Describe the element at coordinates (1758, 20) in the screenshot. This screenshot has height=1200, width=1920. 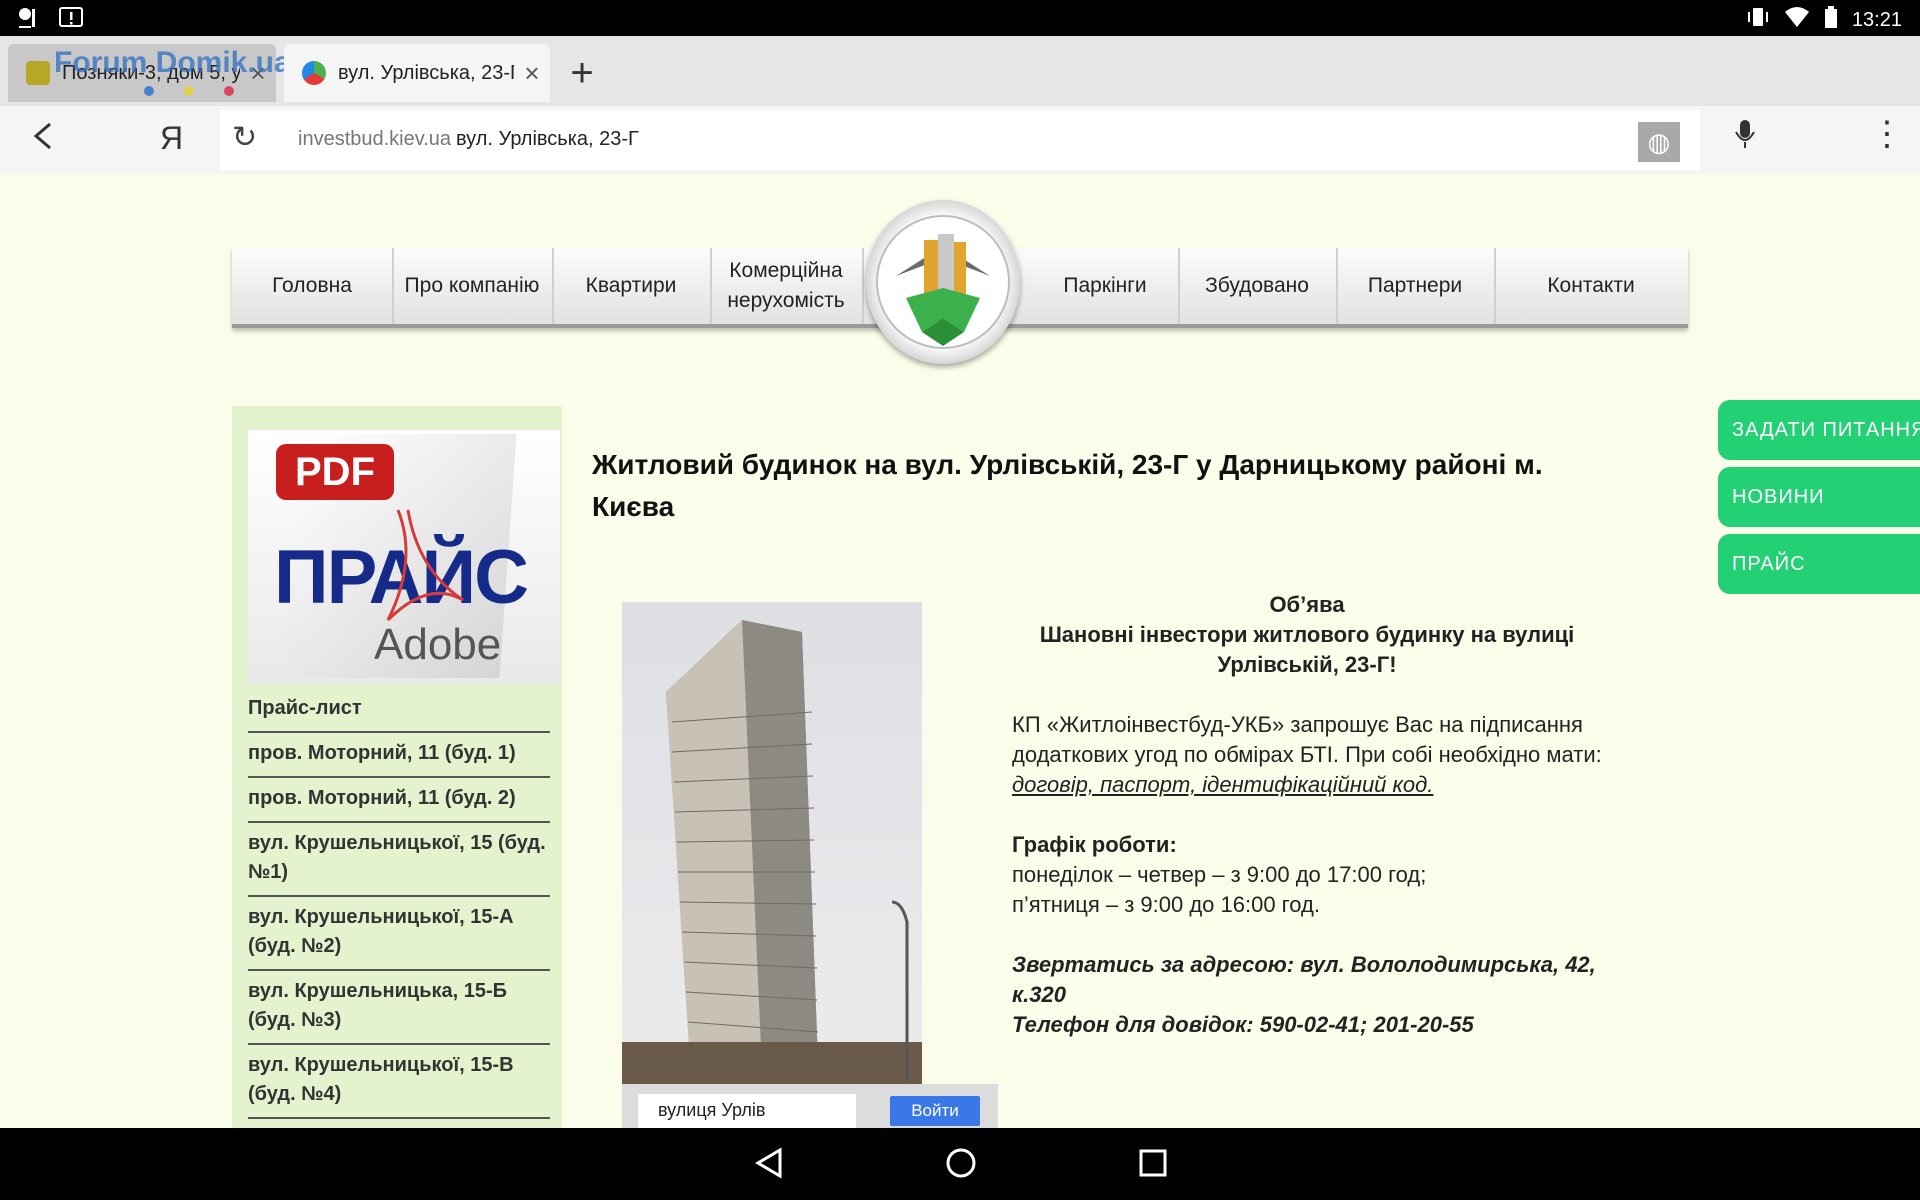
I see `vibrate-icon` at that location.